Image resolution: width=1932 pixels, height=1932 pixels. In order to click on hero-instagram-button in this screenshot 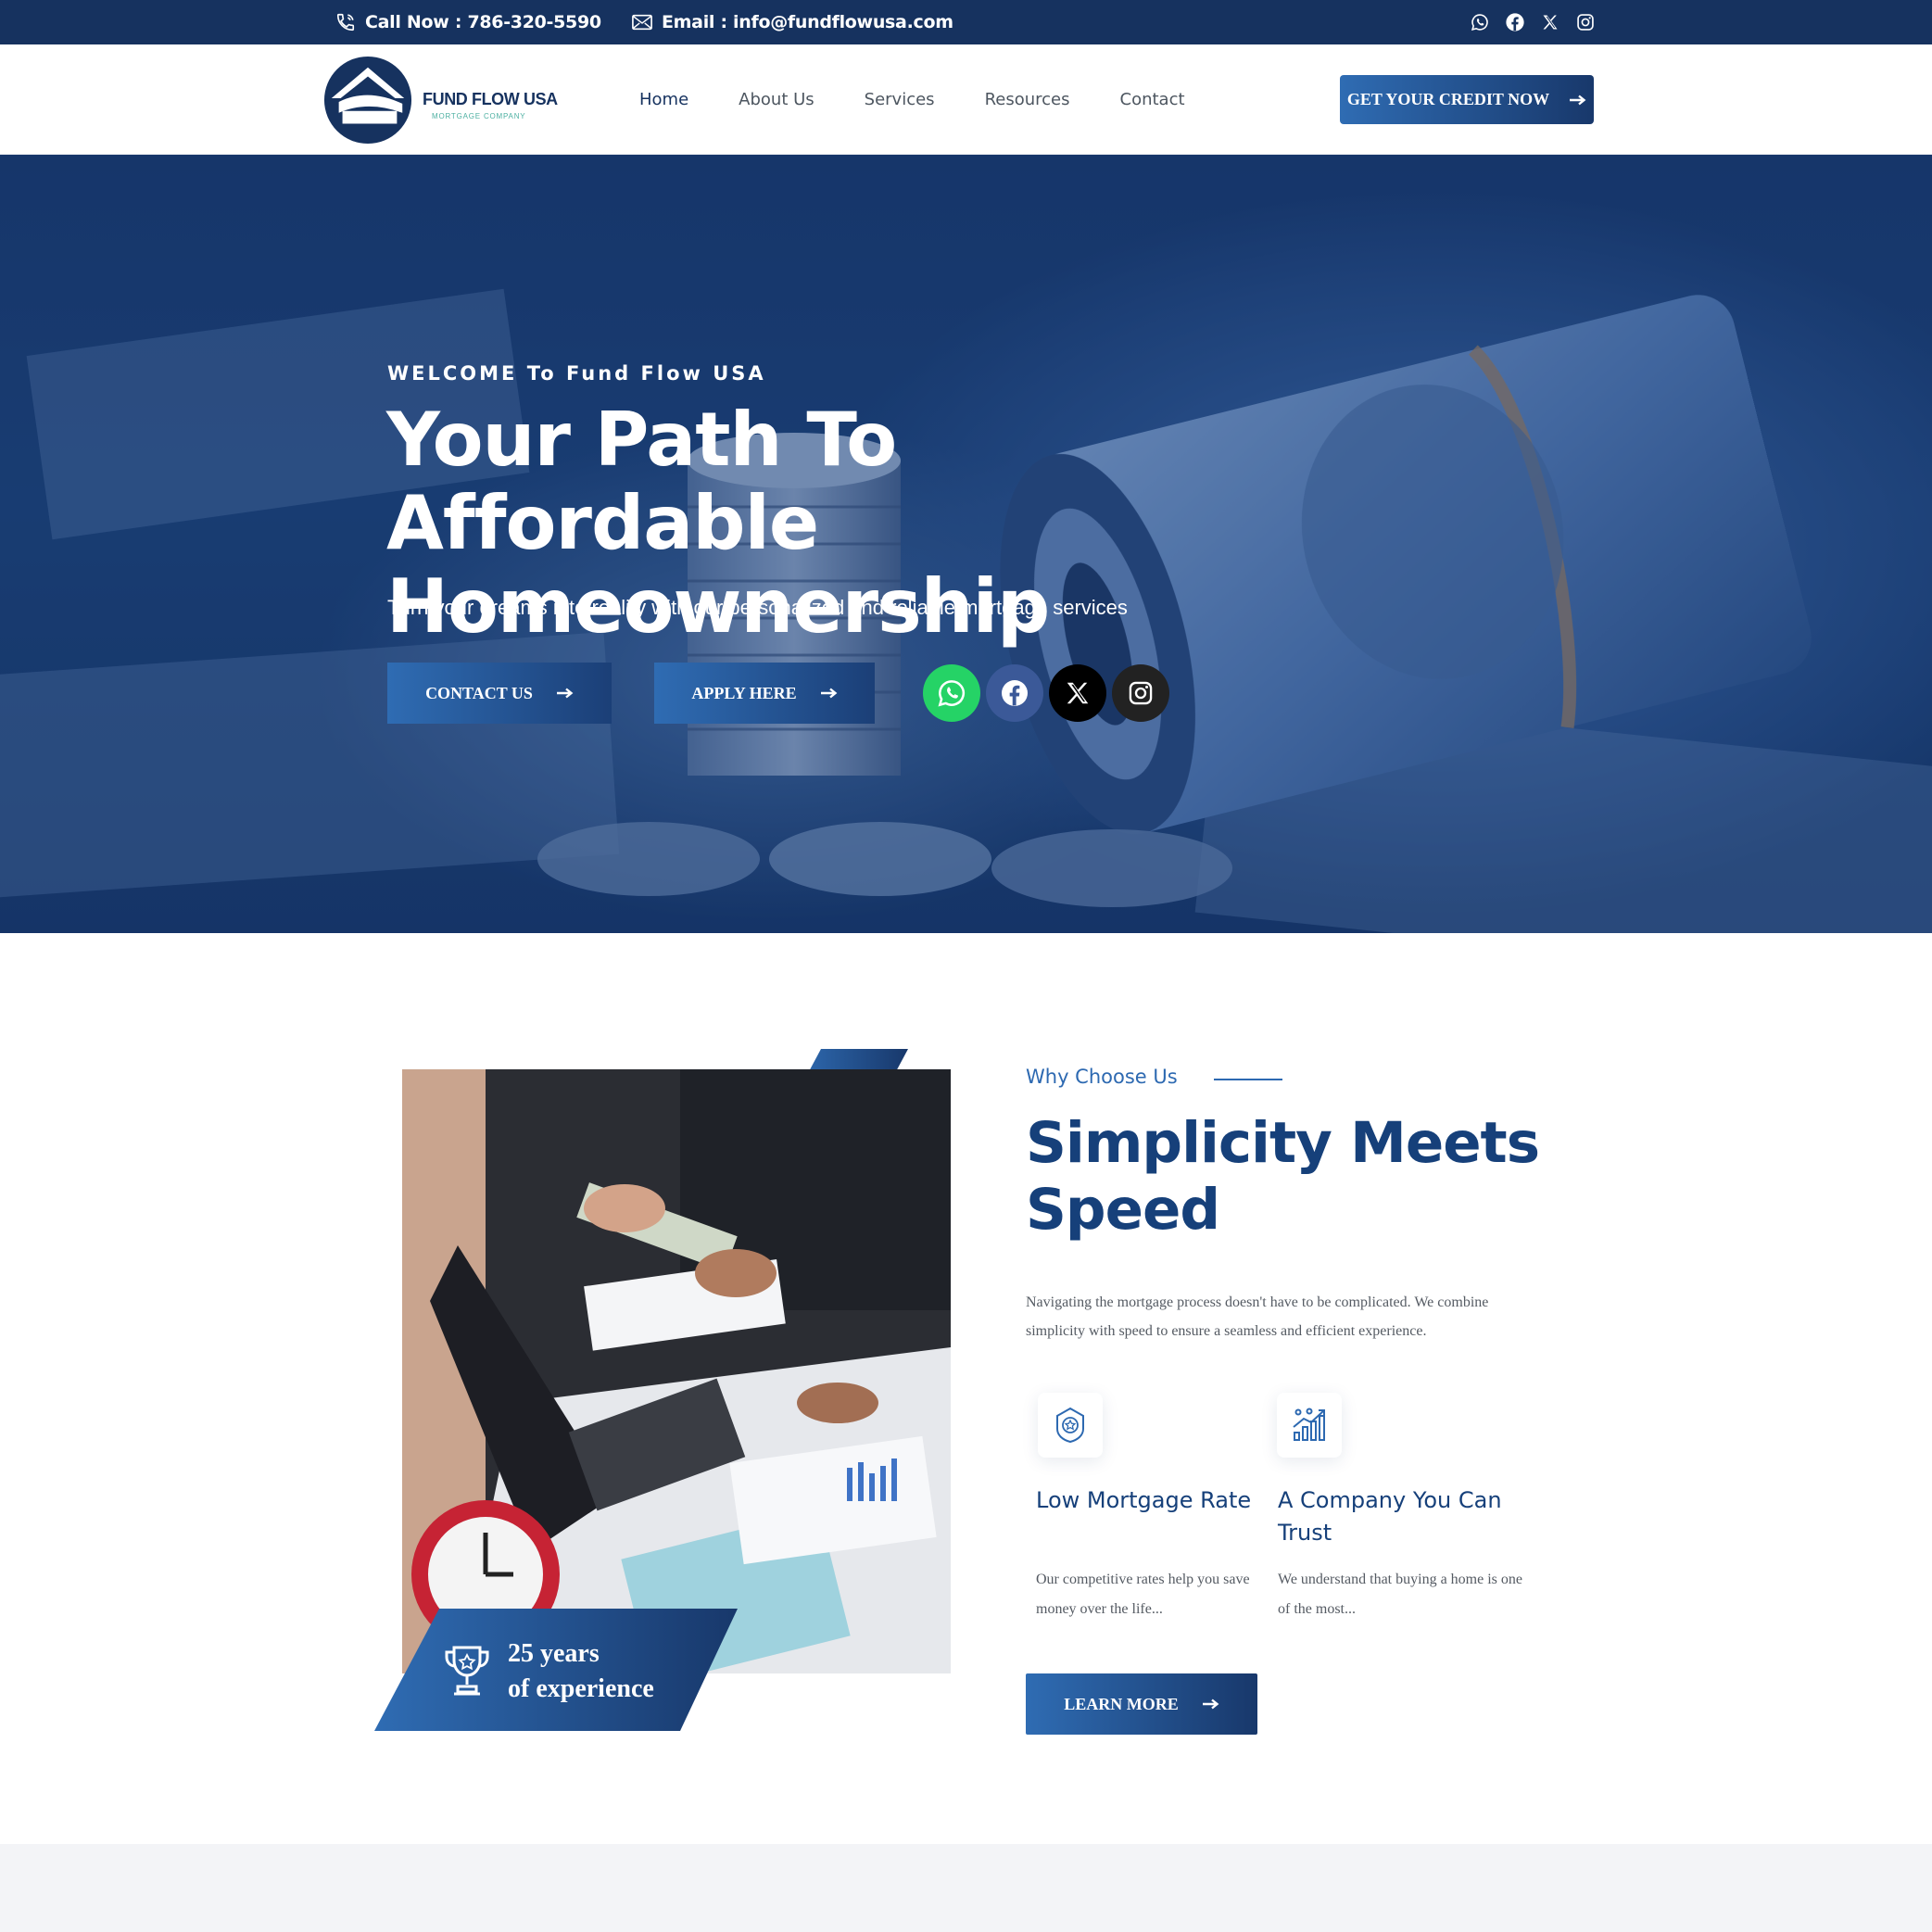, I will do `click(1141, 693)`.